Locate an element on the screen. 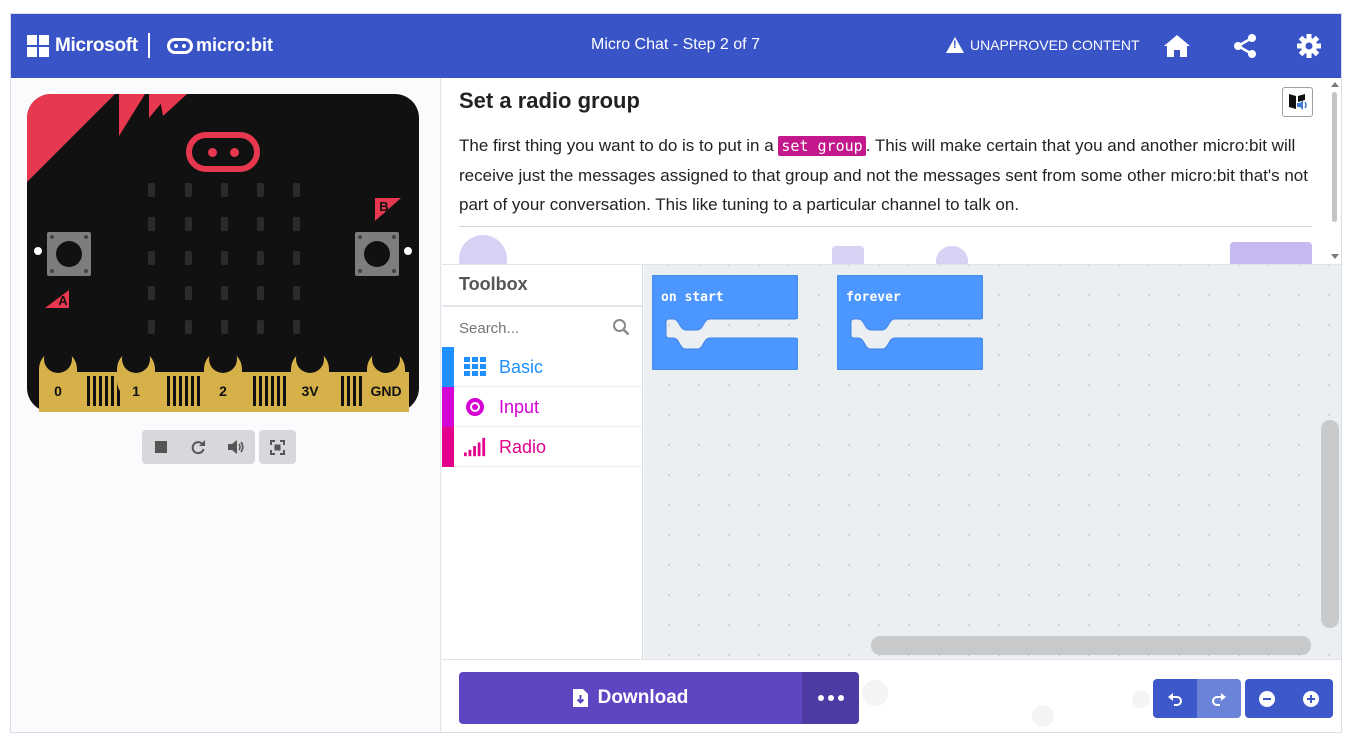  toolbox-search-input is located at coordinates (544, 328).